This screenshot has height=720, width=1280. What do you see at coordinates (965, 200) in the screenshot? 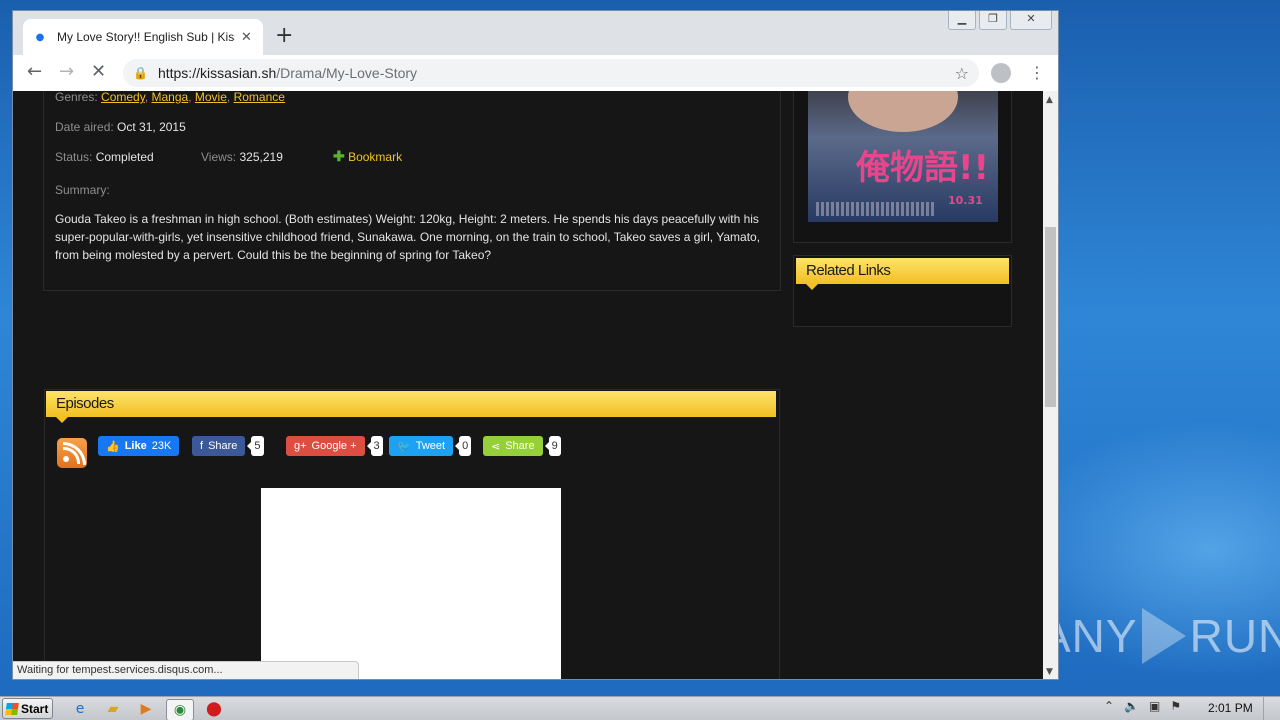
I see `poster-date: 10.31` at bounding box center [965, 200].